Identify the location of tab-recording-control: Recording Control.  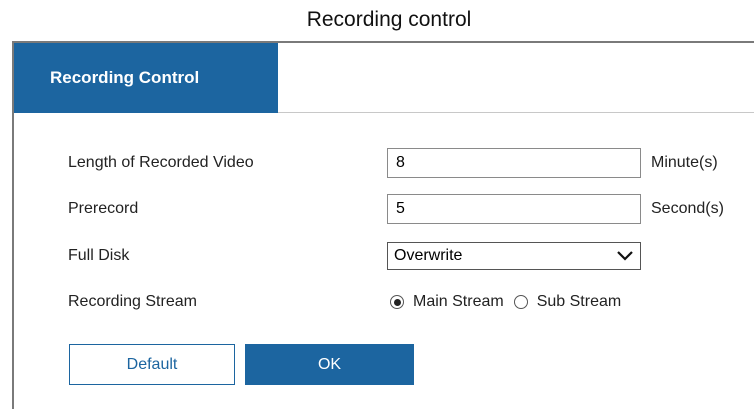
(146, 78).